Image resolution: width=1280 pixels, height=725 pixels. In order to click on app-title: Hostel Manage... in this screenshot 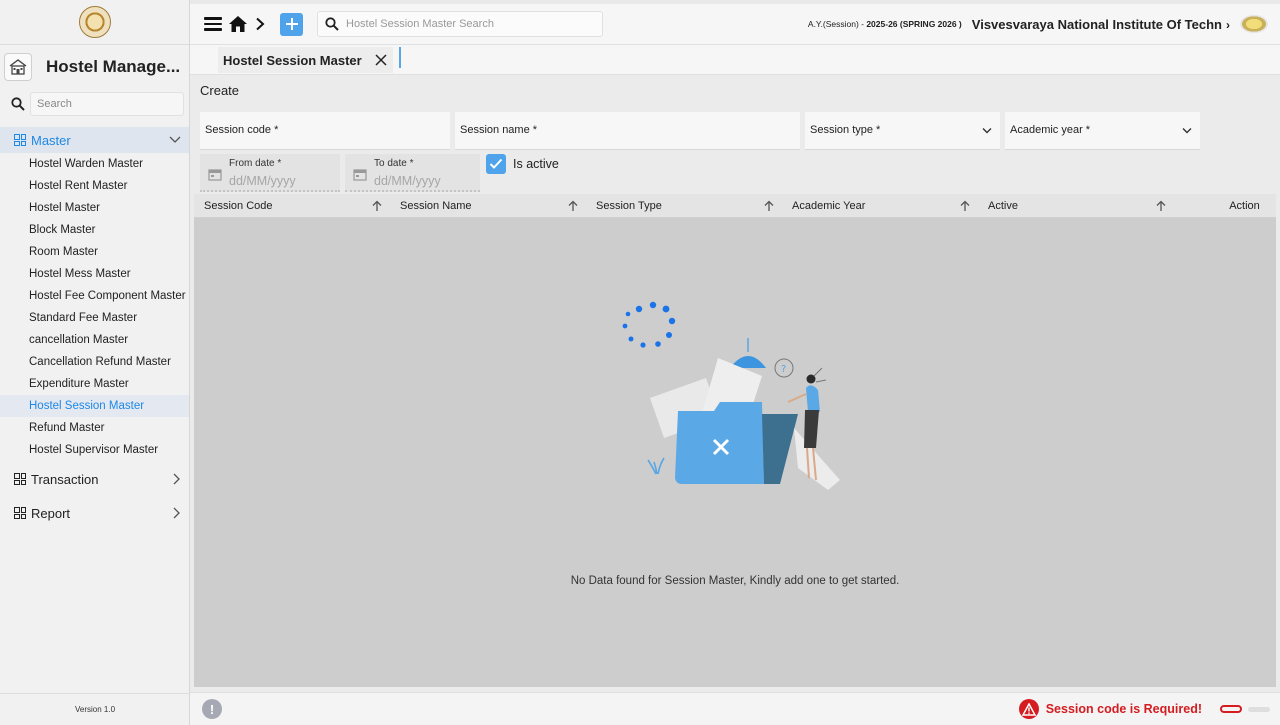, I will do `click(113, 66)`.